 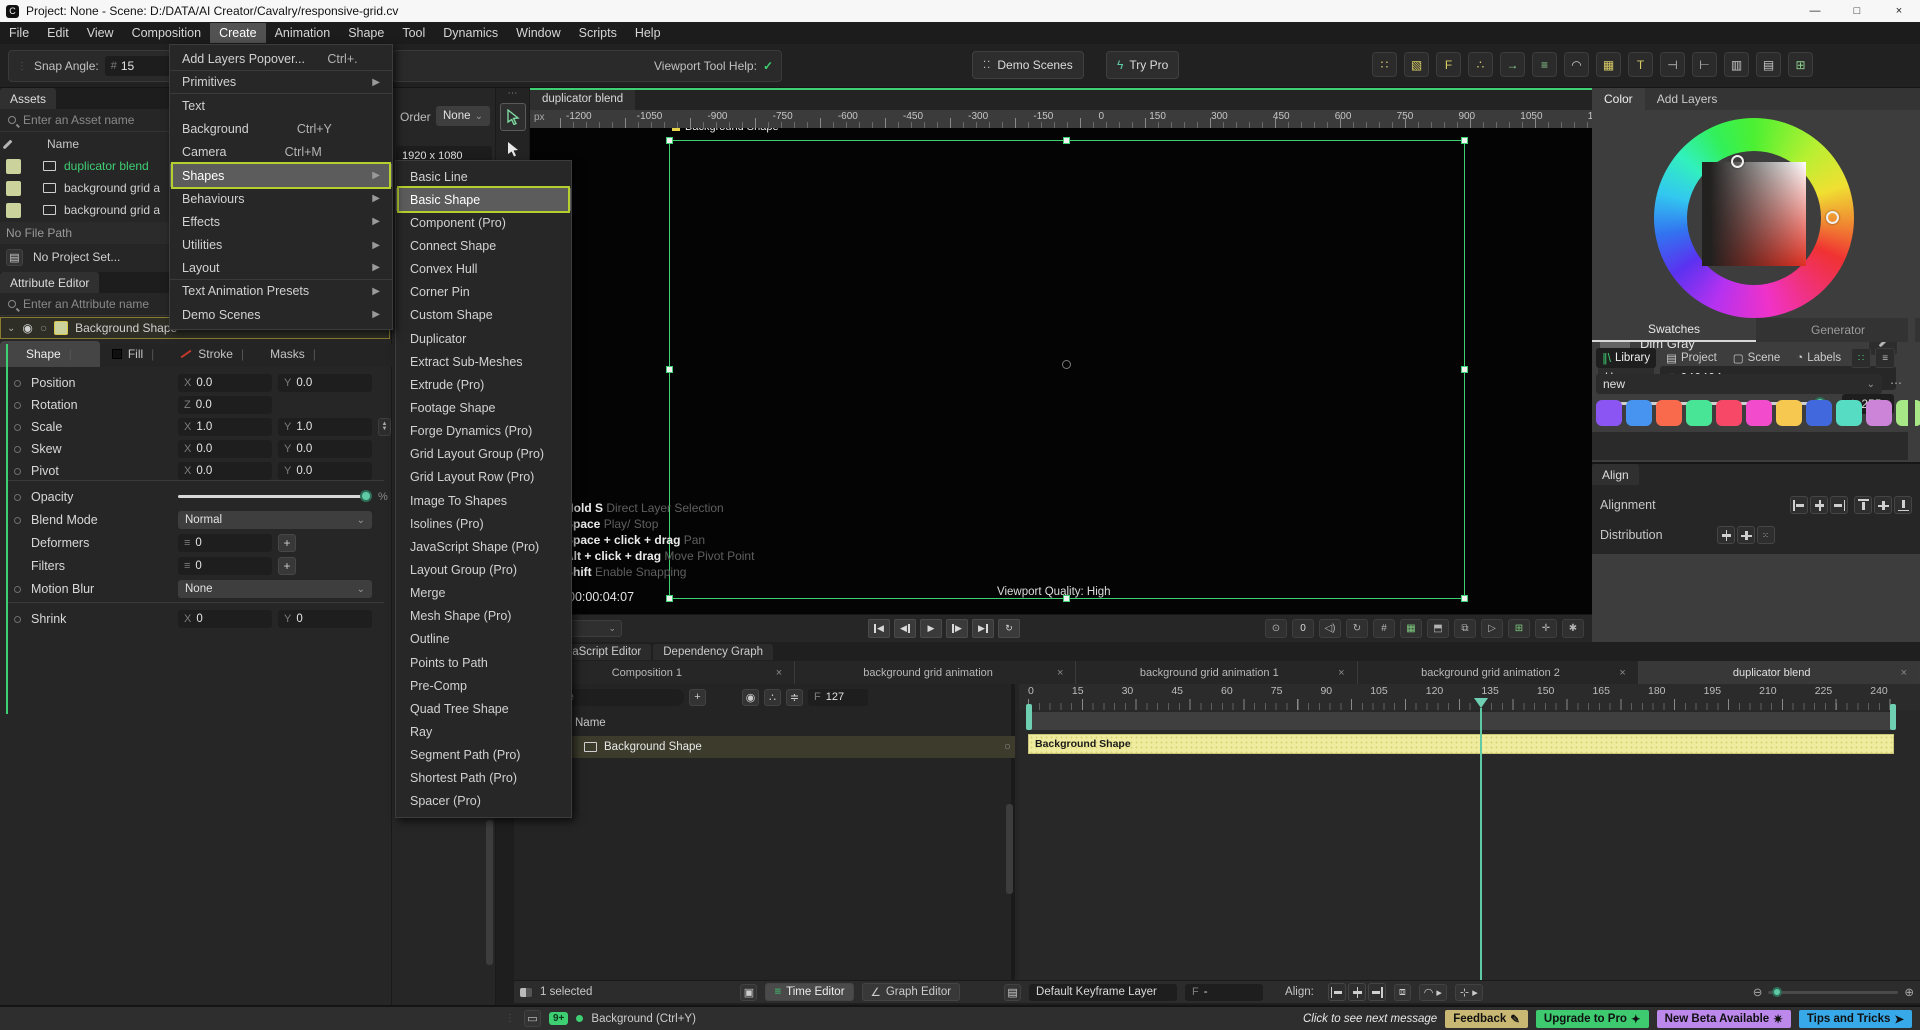 I want to click on direct-select-tool-button, so click(x=513, y=149).